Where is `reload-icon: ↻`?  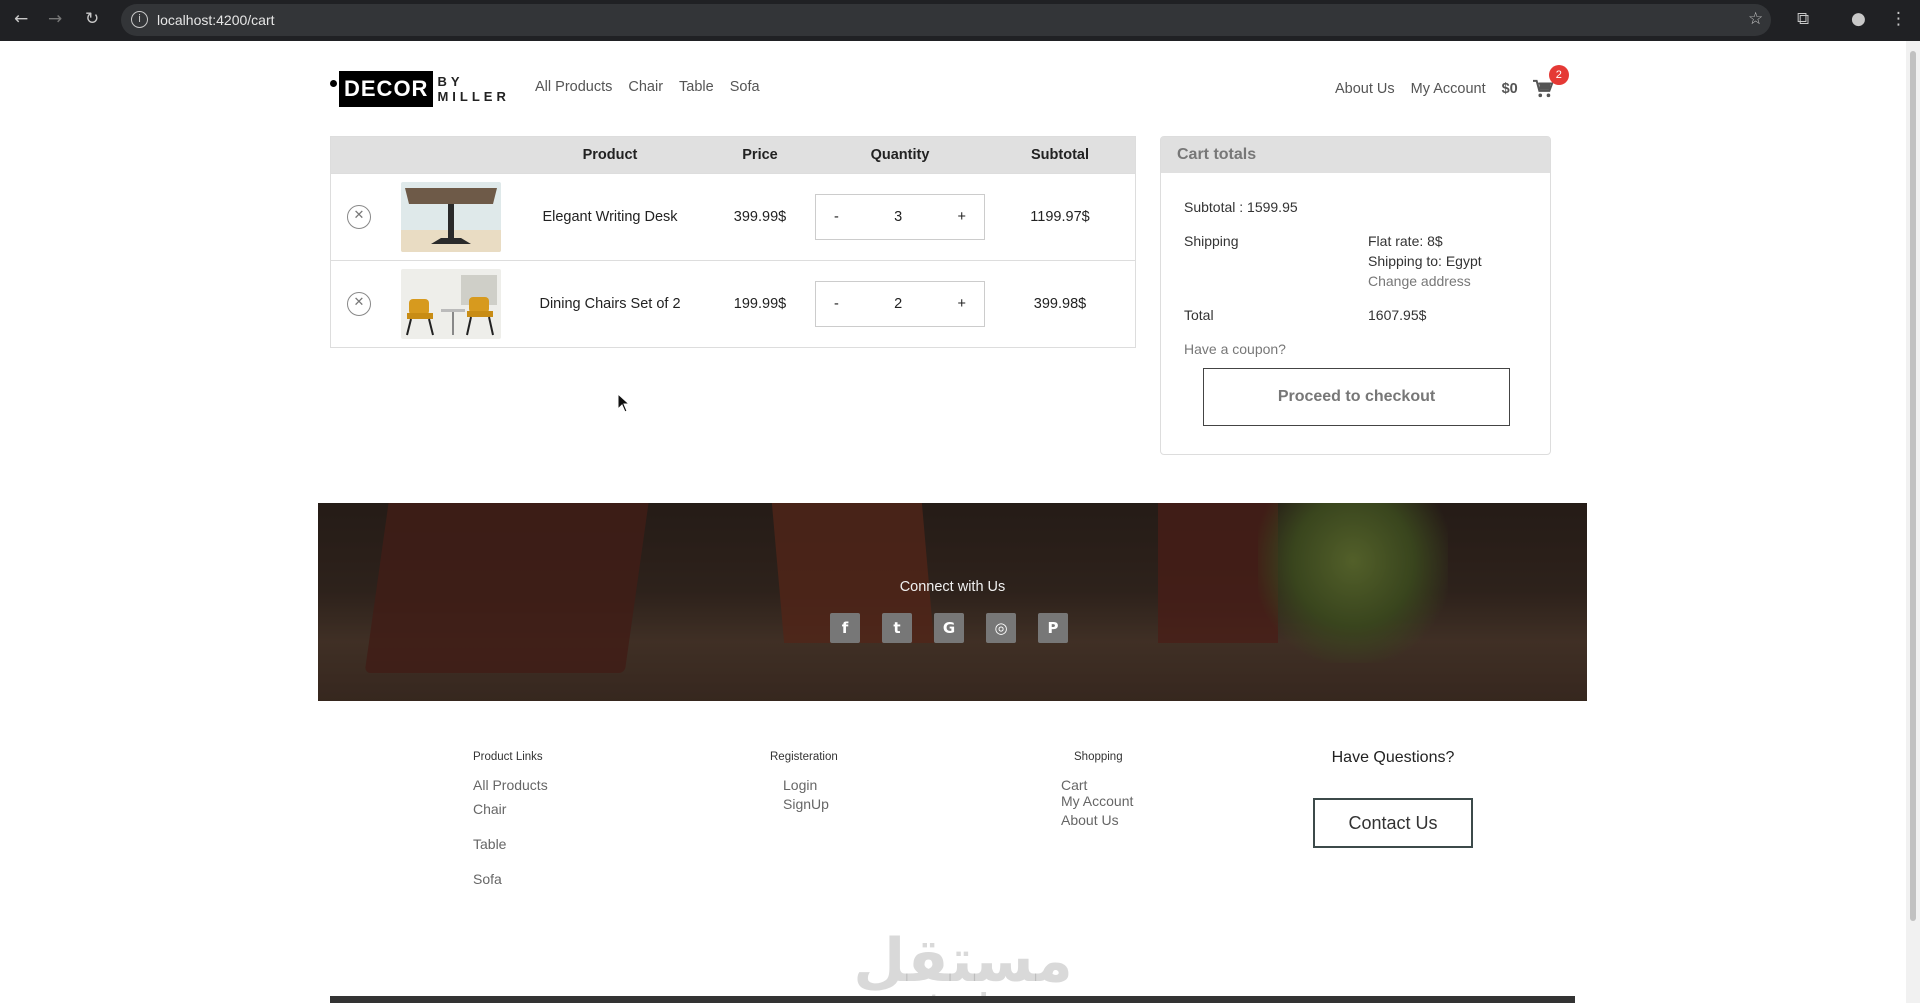 reload-icon: ↻ is located at coordinates (92, 19).